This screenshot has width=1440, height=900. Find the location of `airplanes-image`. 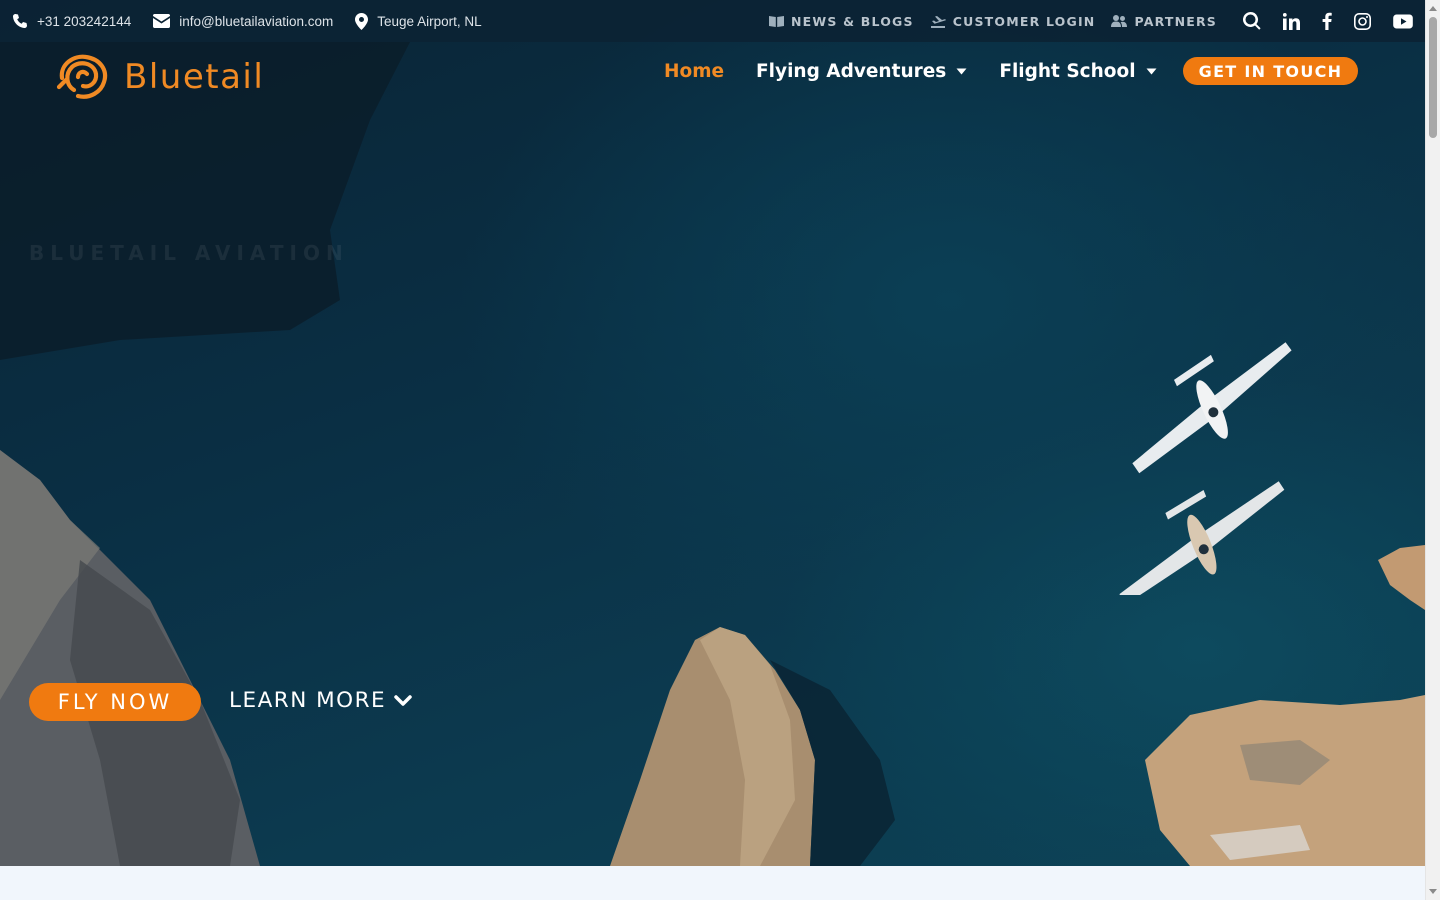

airplanes-image is located at coordinates (1205, 470).